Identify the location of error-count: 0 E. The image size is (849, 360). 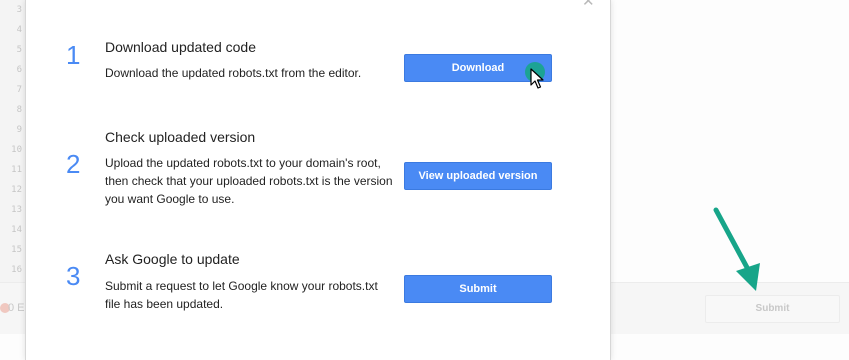
(16, 308).